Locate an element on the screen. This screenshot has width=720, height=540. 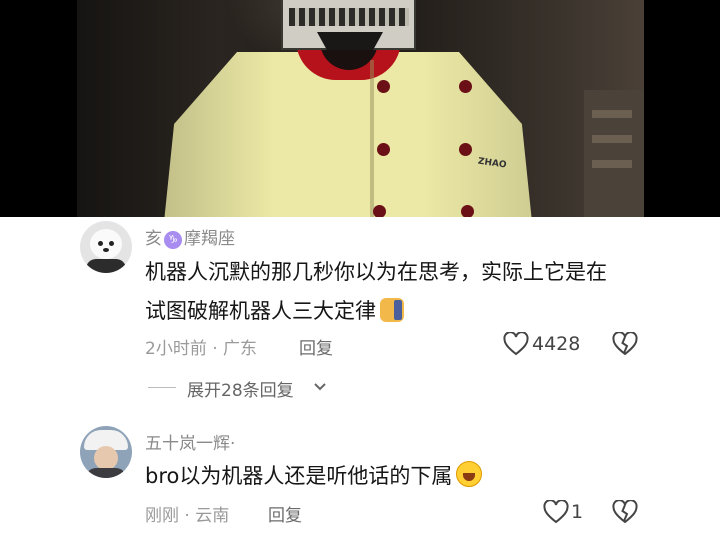
capricorn-icon: ♑ is located at coordinates (173, 240).